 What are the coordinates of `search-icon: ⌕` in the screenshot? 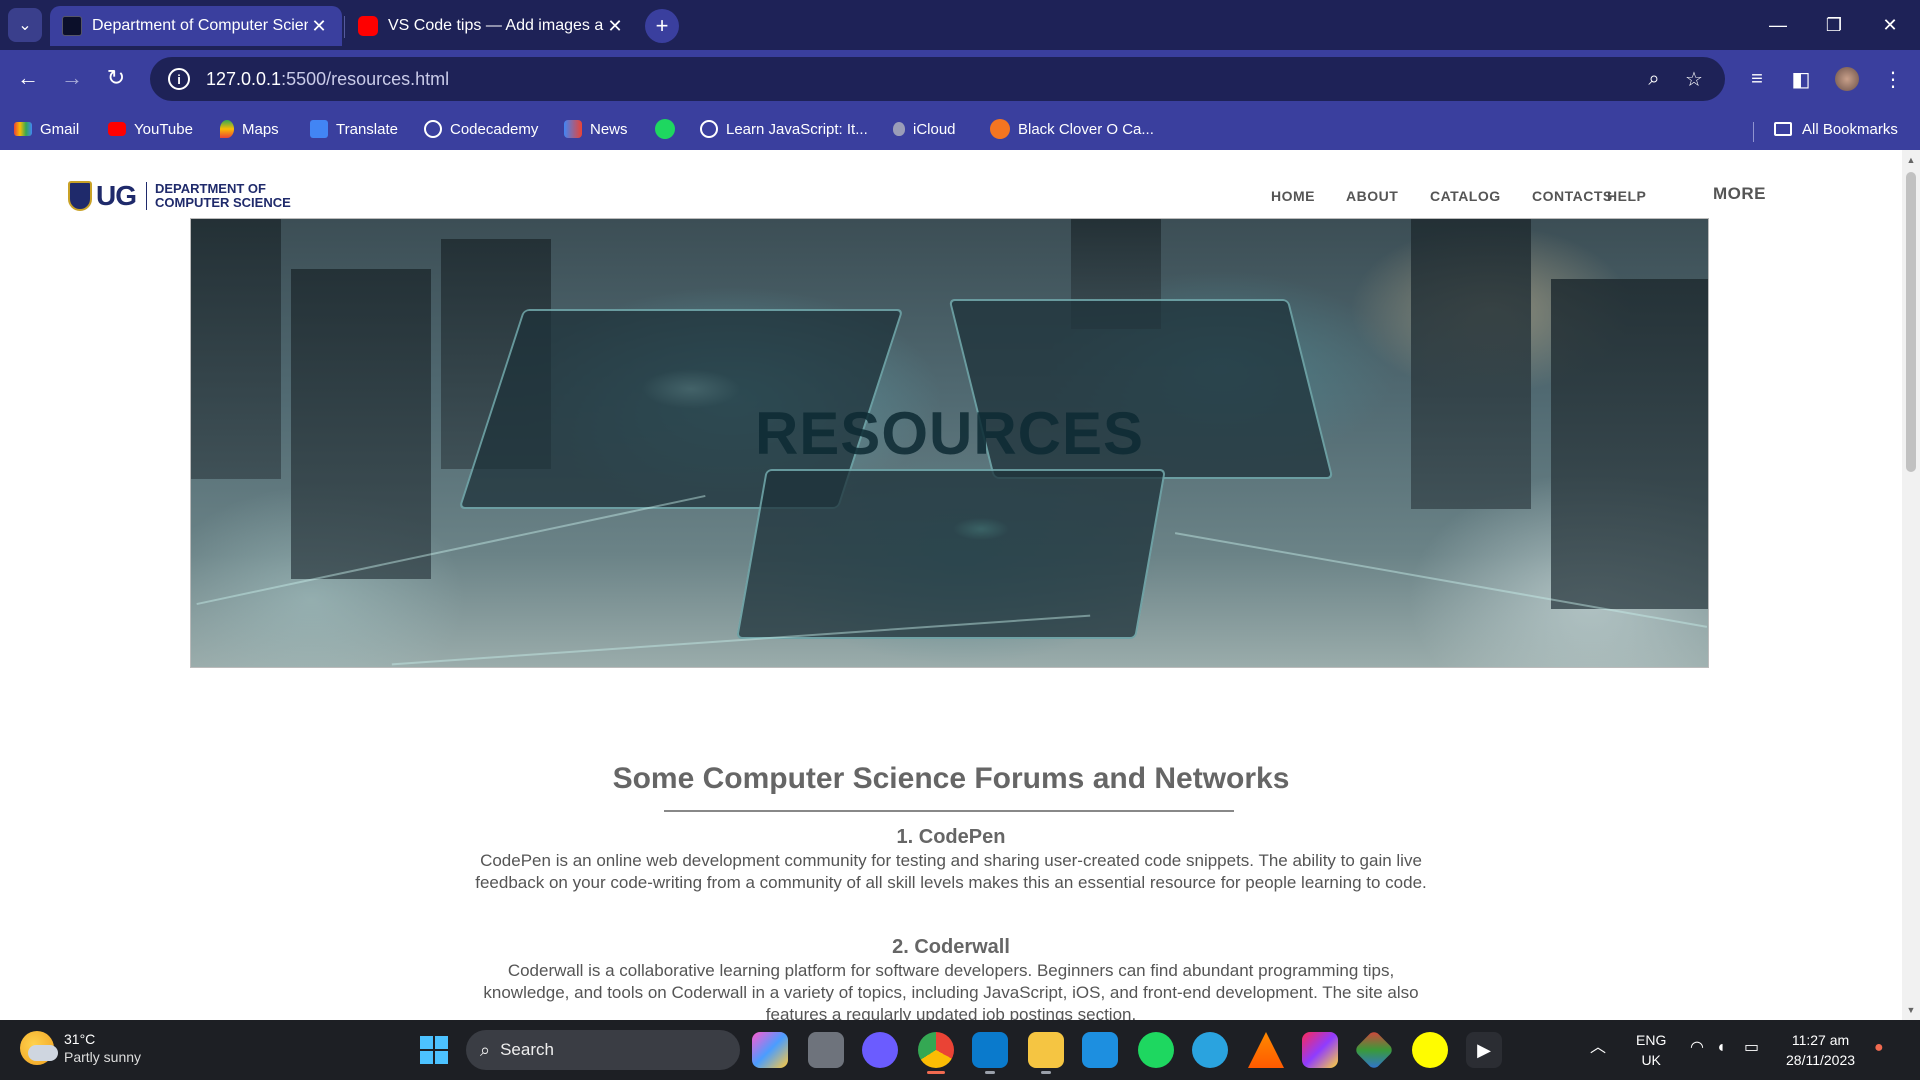 It's located at (485, 1049).